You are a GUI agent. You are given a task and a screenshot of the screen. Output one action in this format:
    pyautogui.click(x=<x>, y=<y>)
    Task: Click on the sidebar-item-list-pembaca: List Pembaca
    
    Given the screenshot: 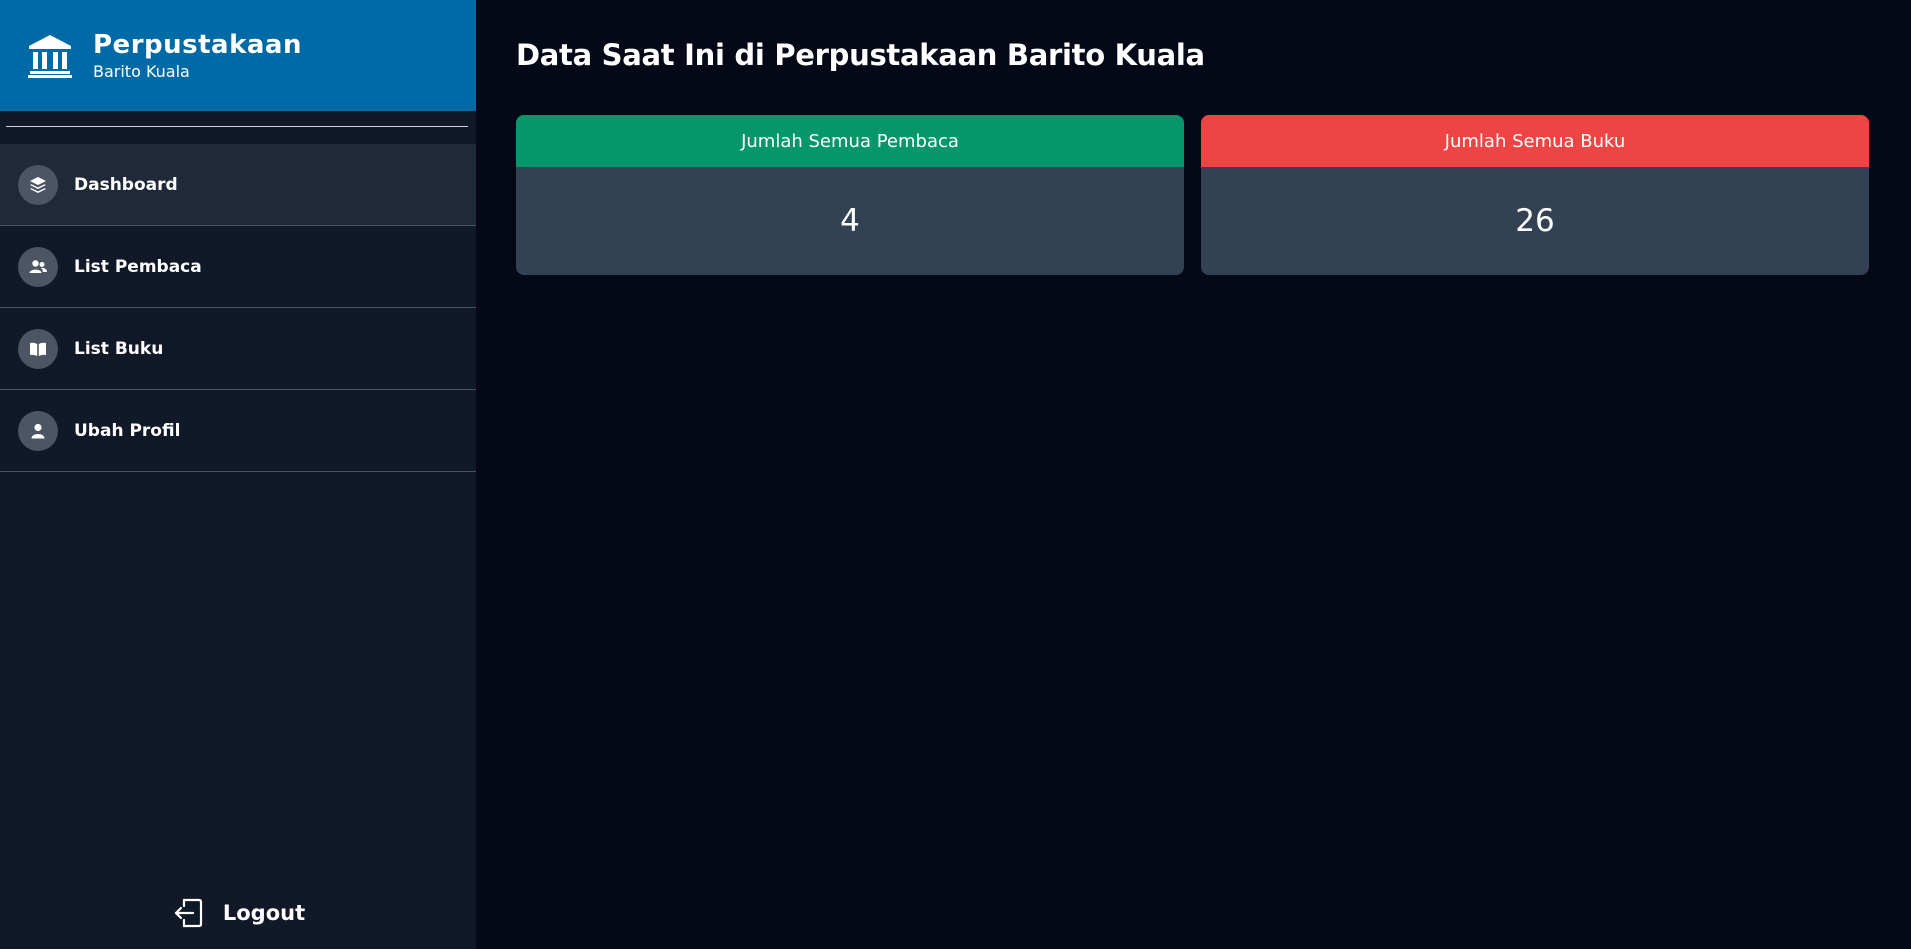 What is the action you would take?
    pyautogui.click(x=238, y=267)
    